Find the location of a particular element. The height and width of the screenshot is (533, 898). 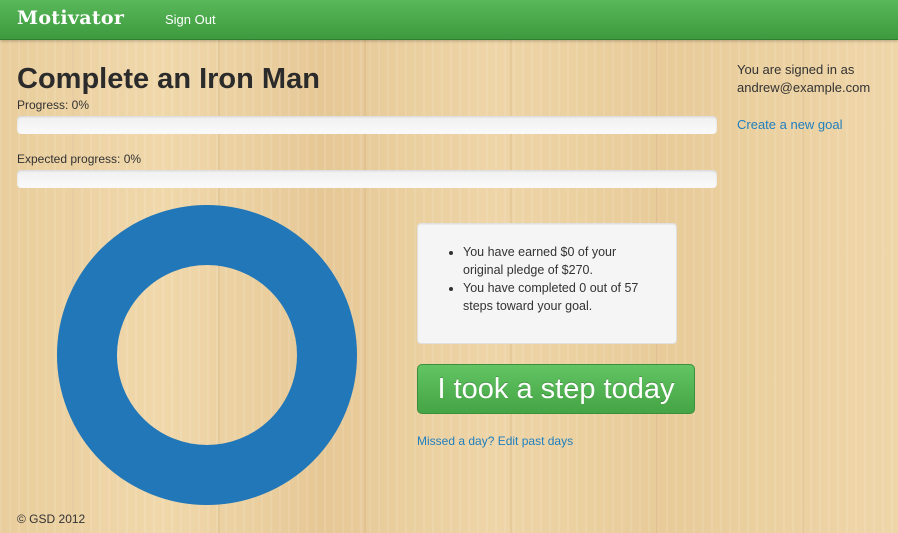

top-navbar: Motivator Sign Out is located at coordinates (449, 20).